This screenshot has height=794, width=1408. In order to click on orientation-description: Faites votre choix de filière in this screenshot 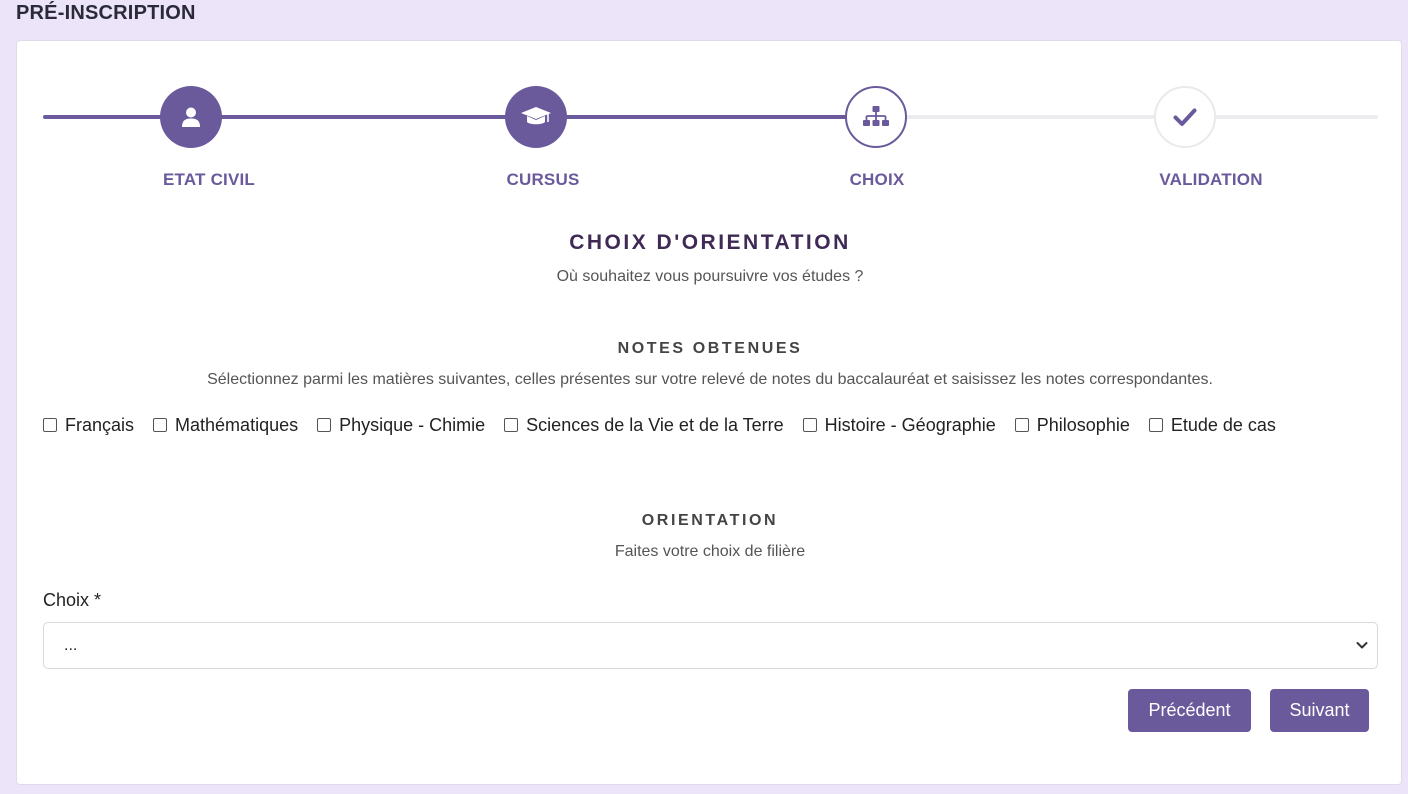, I will do `click(710, 551)`.